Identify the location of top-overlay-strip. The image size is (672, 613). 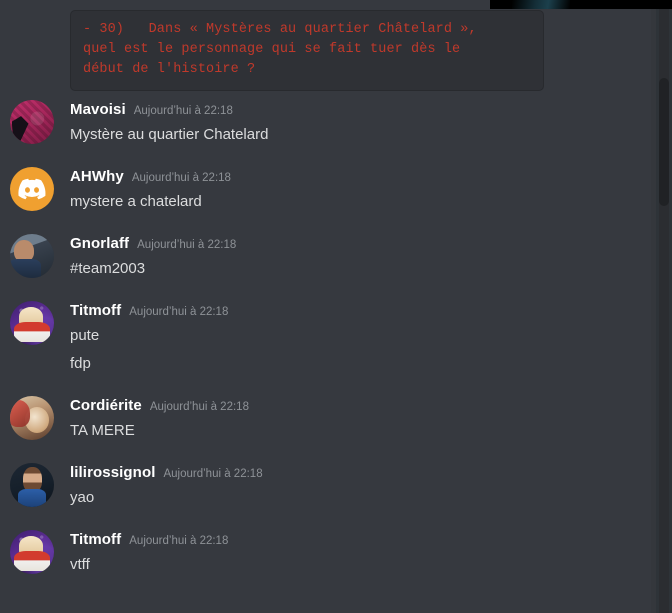
(581, 4).